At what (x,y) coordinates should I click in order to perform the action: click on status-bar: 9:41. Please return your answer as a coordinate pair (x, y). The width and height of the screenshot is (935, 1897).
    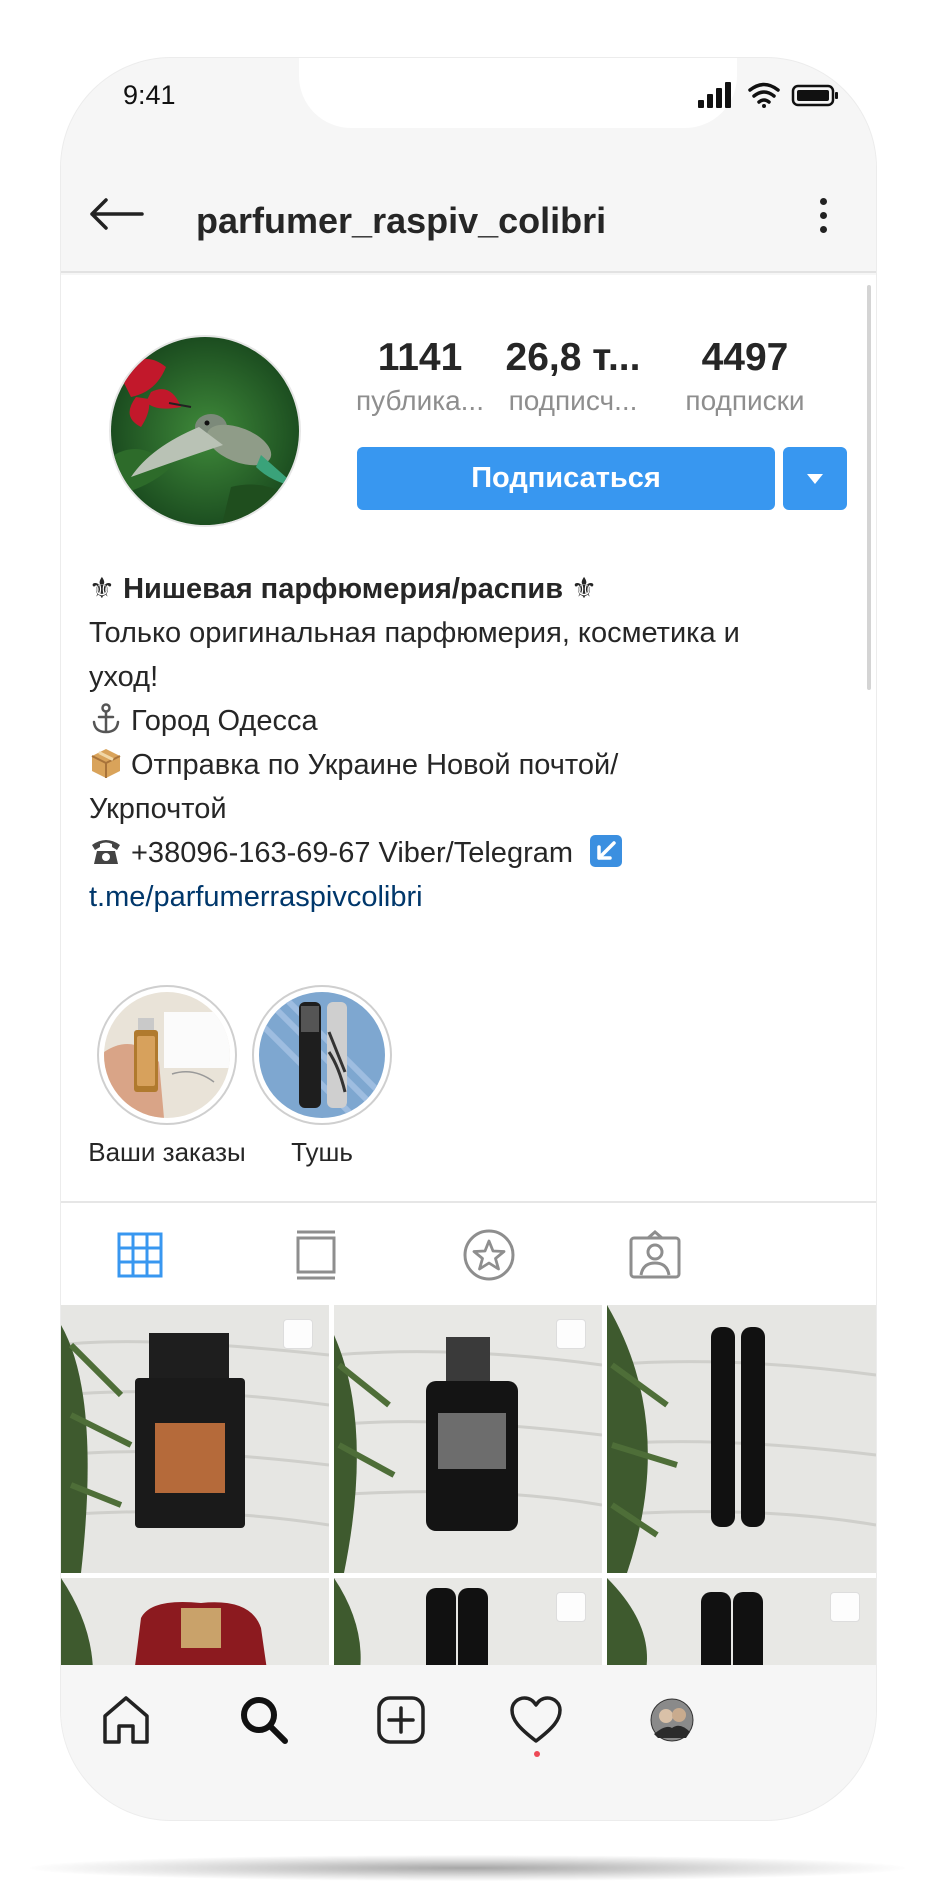
    Looking at the image, I should click on (468, 93).